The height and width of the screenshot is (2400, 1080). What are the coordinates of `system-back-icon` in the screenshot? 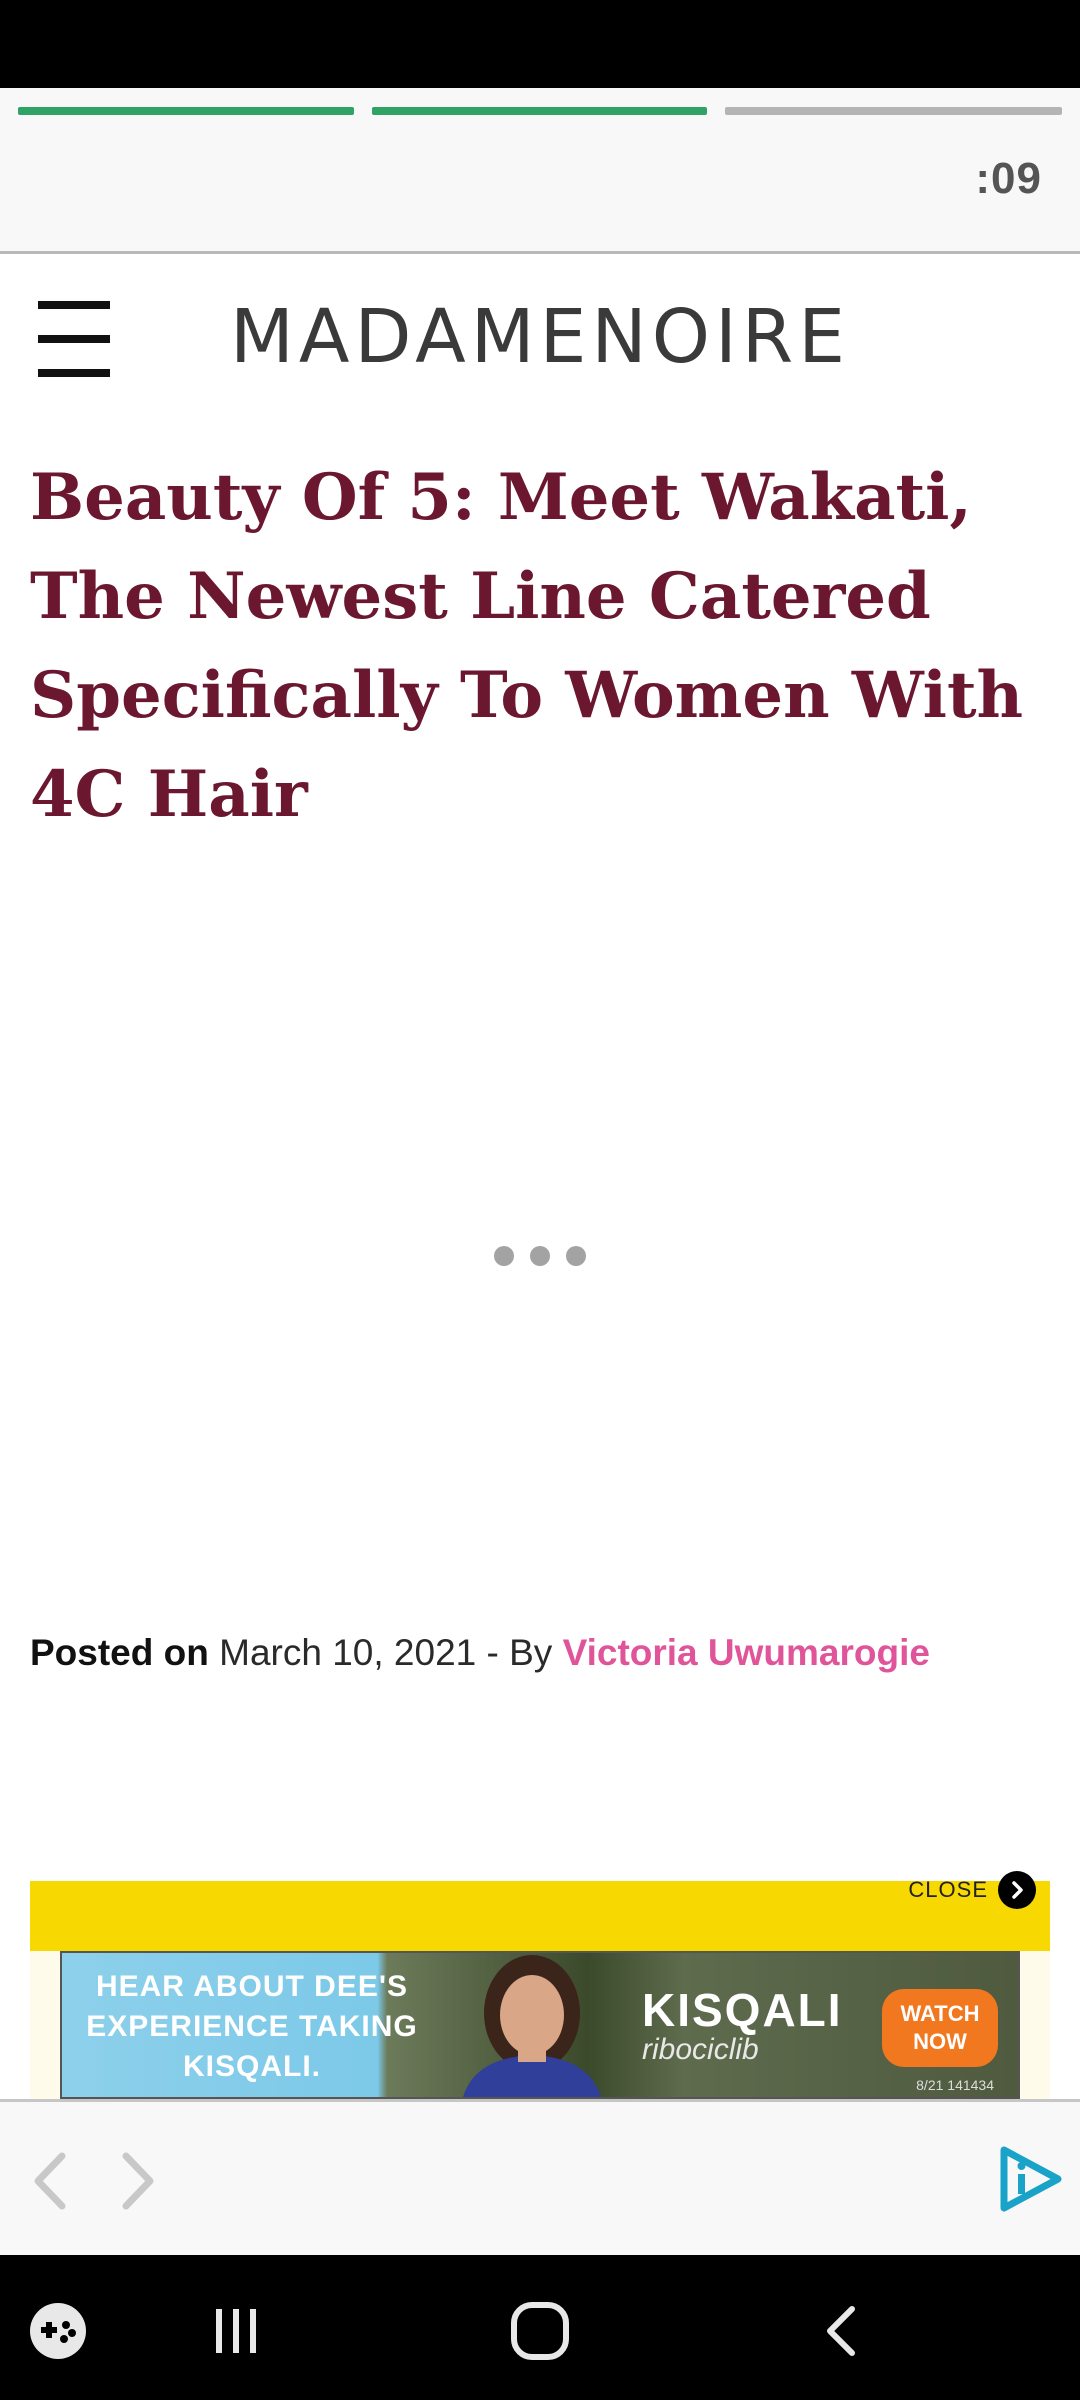 It's located at (842, 2331).